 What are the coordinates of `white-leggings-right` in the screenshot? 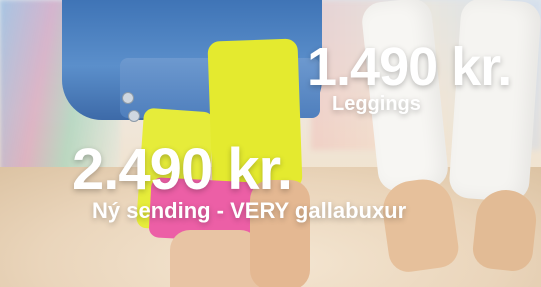 It's located at (494, 101).